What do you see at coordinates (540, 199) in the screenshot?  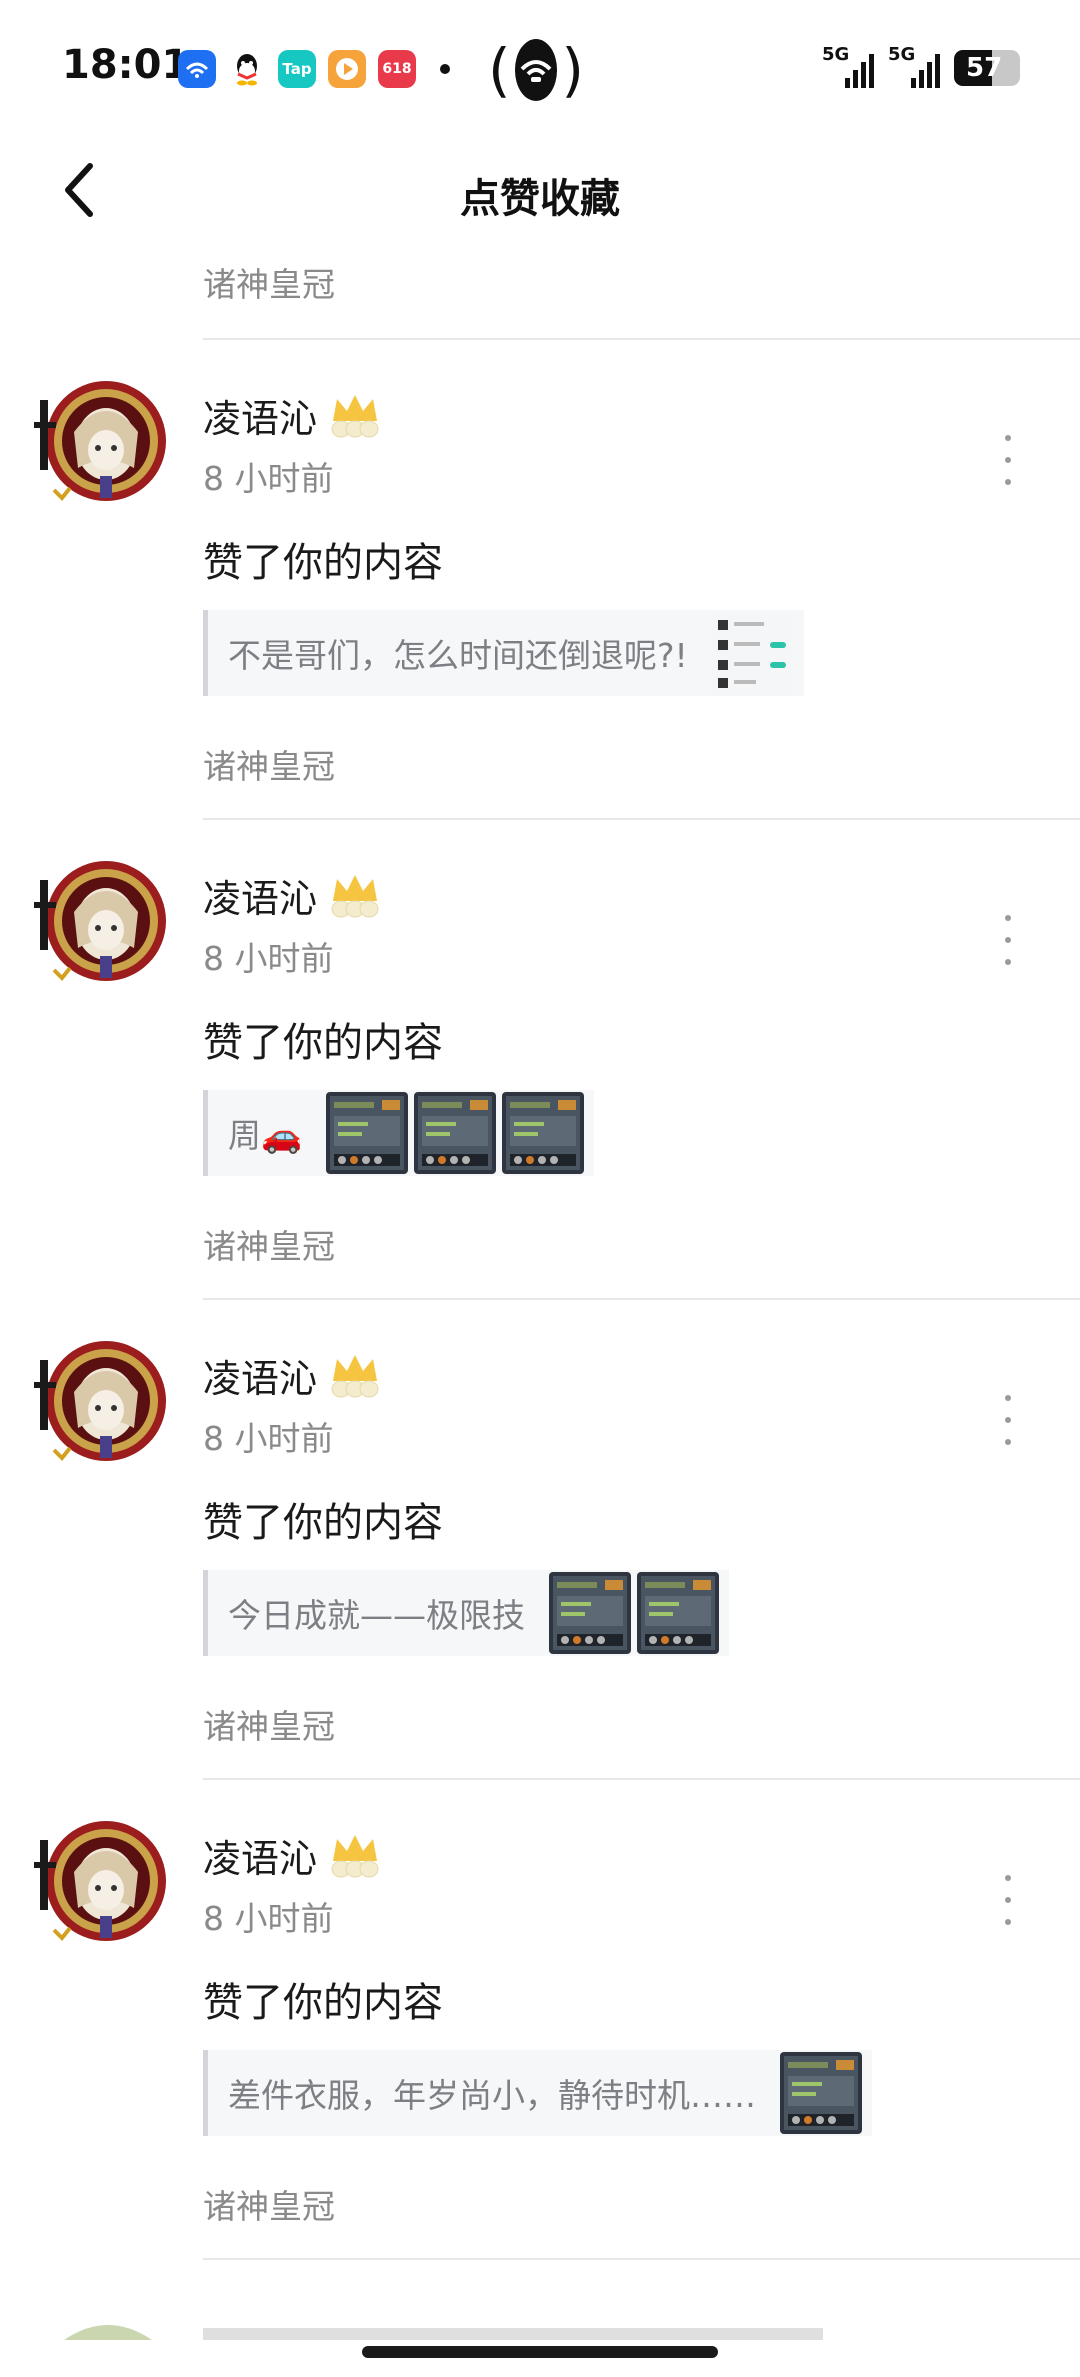 I see `page-title: 点赞收藏` at bounding box center [540, 199].